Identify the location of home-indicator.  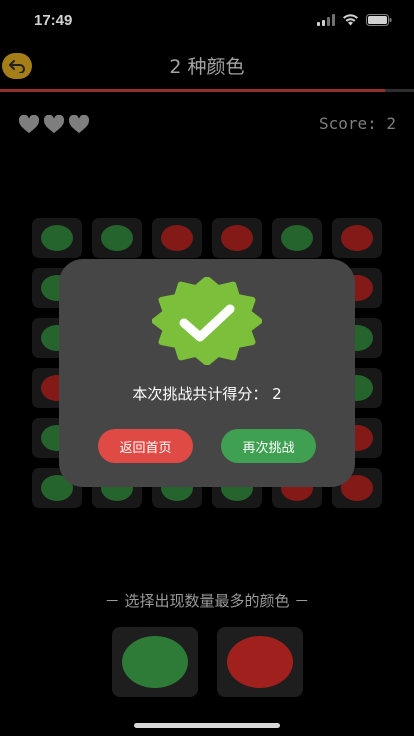
(207, 725).